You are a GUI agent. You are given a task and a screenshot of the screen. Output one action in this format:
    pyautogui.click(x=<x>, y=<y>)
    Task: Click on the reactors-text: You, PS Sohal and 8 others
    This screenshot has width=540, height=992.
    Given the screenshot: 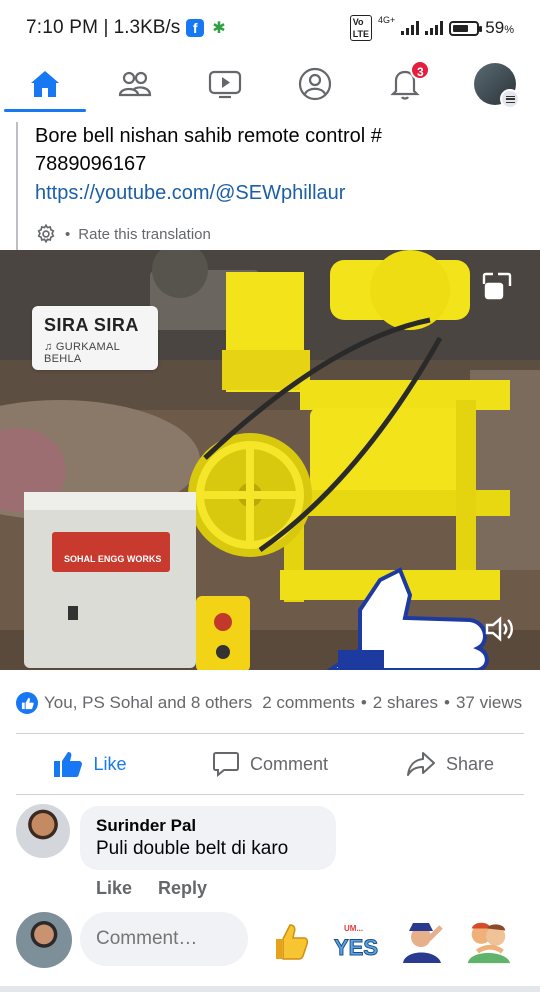 What is the action you would take?
    pyautogui.click(x=148, y=702)
    